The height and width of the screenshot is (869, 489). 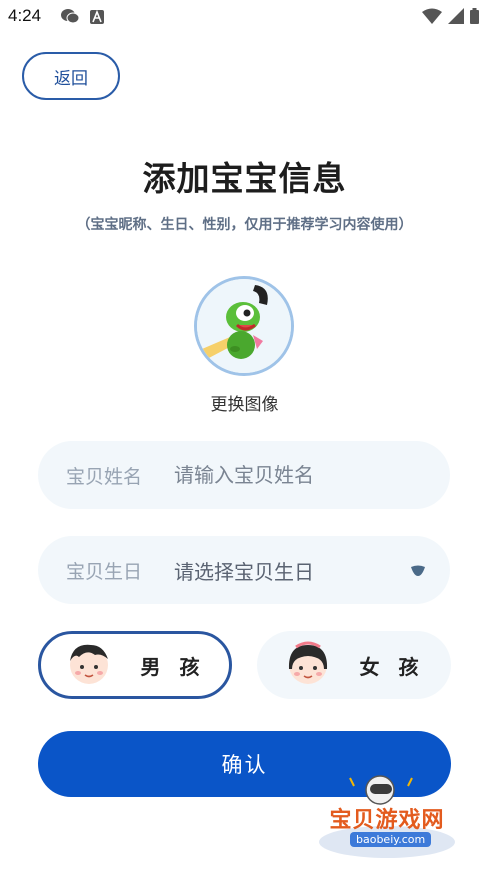 What do you see at coordinates (244, 225) in the screenshot?
I see `page-subtitle: （宝宝昵称、生日、性别，仅用于推荐学习内容使用）` at bounding box center [244, 225].